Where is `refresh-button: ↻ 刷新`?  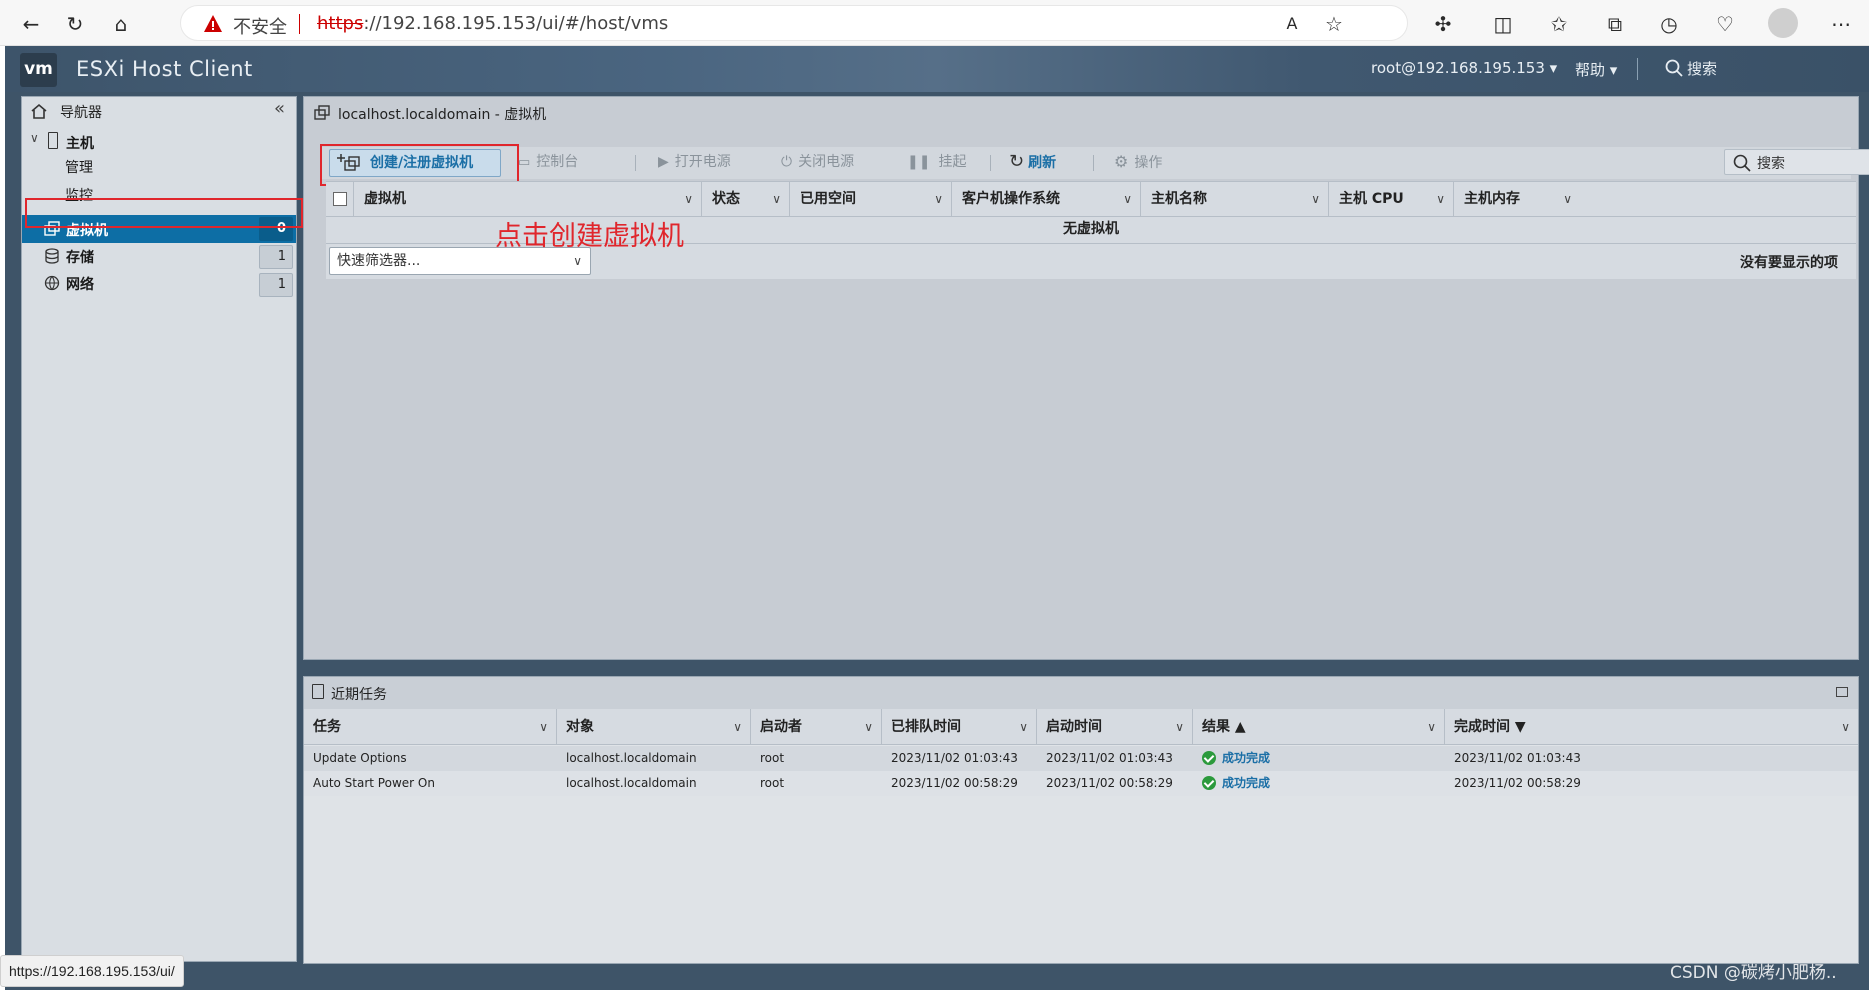 refresh-button: ↻ 刷新 is located at coordinates (1032, 162).